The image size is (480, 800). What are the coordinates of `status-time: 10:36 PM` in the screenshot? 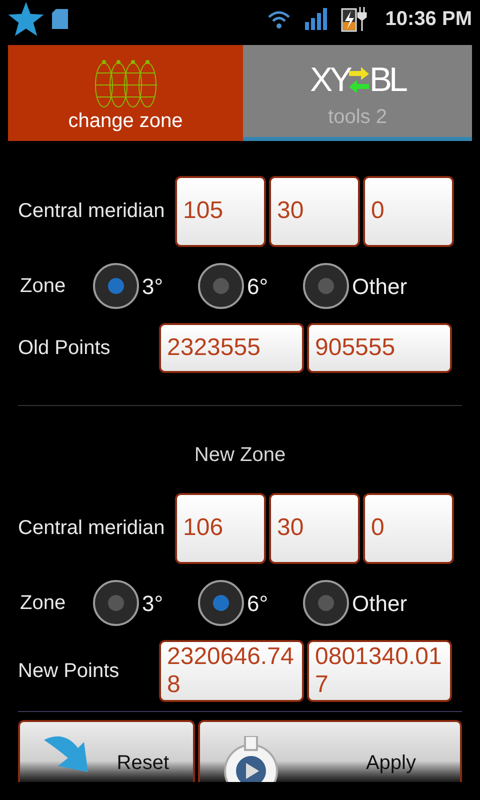 It's located at (428, 19).